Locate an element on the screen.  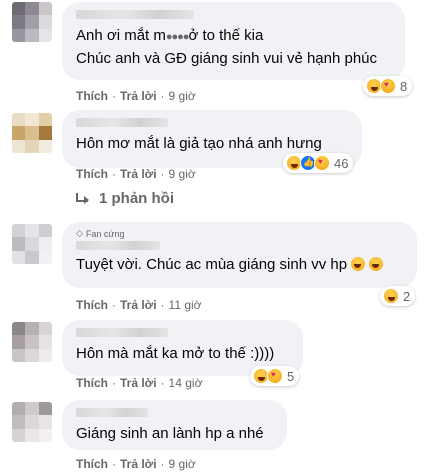
comment-actions: Thích · Trả lời · 14 giờ is located at coordinates (139, 383).